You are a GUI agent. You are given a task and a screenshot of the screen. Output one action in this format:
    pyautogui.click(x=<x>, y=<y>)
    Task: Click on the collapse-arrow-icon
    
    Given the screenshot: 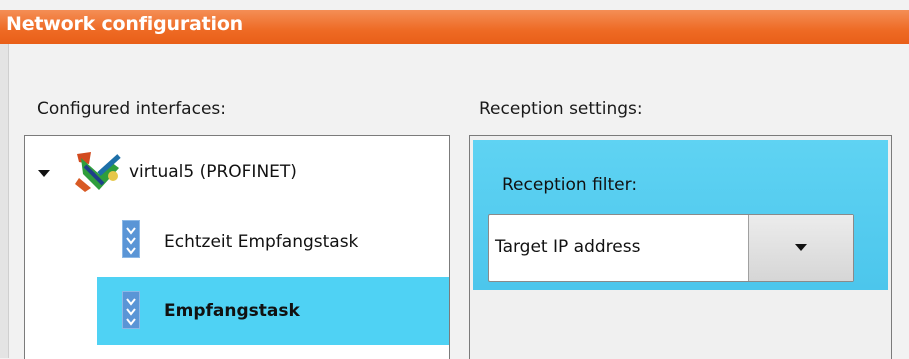 What is the action you would take?
    pyautogui.click(x=44, y=173)
    